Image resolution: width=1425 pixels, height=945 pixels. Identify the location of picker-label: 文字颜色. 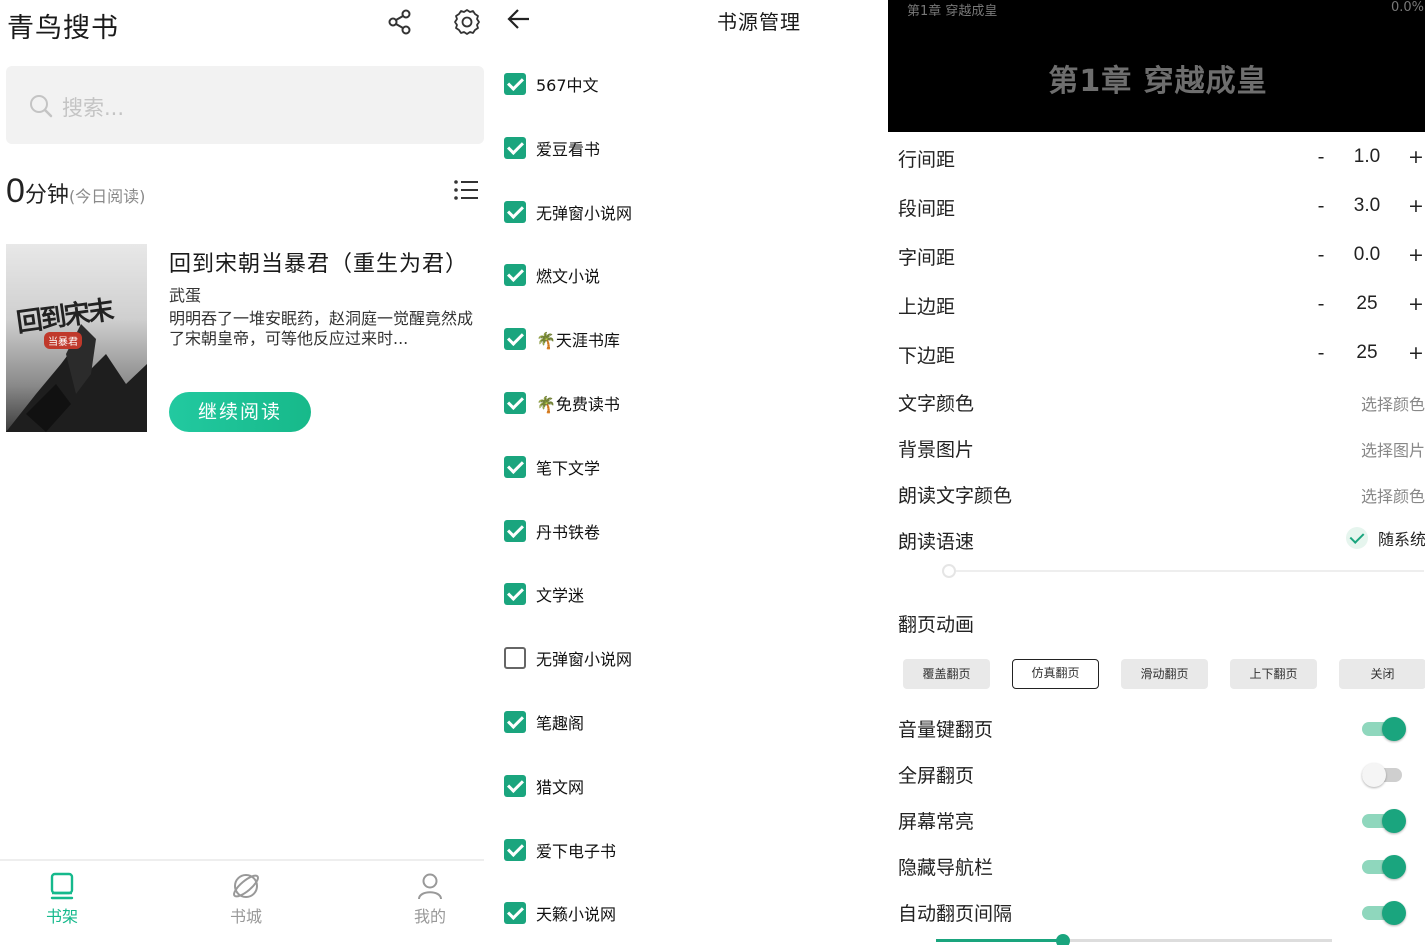
(936, 404).